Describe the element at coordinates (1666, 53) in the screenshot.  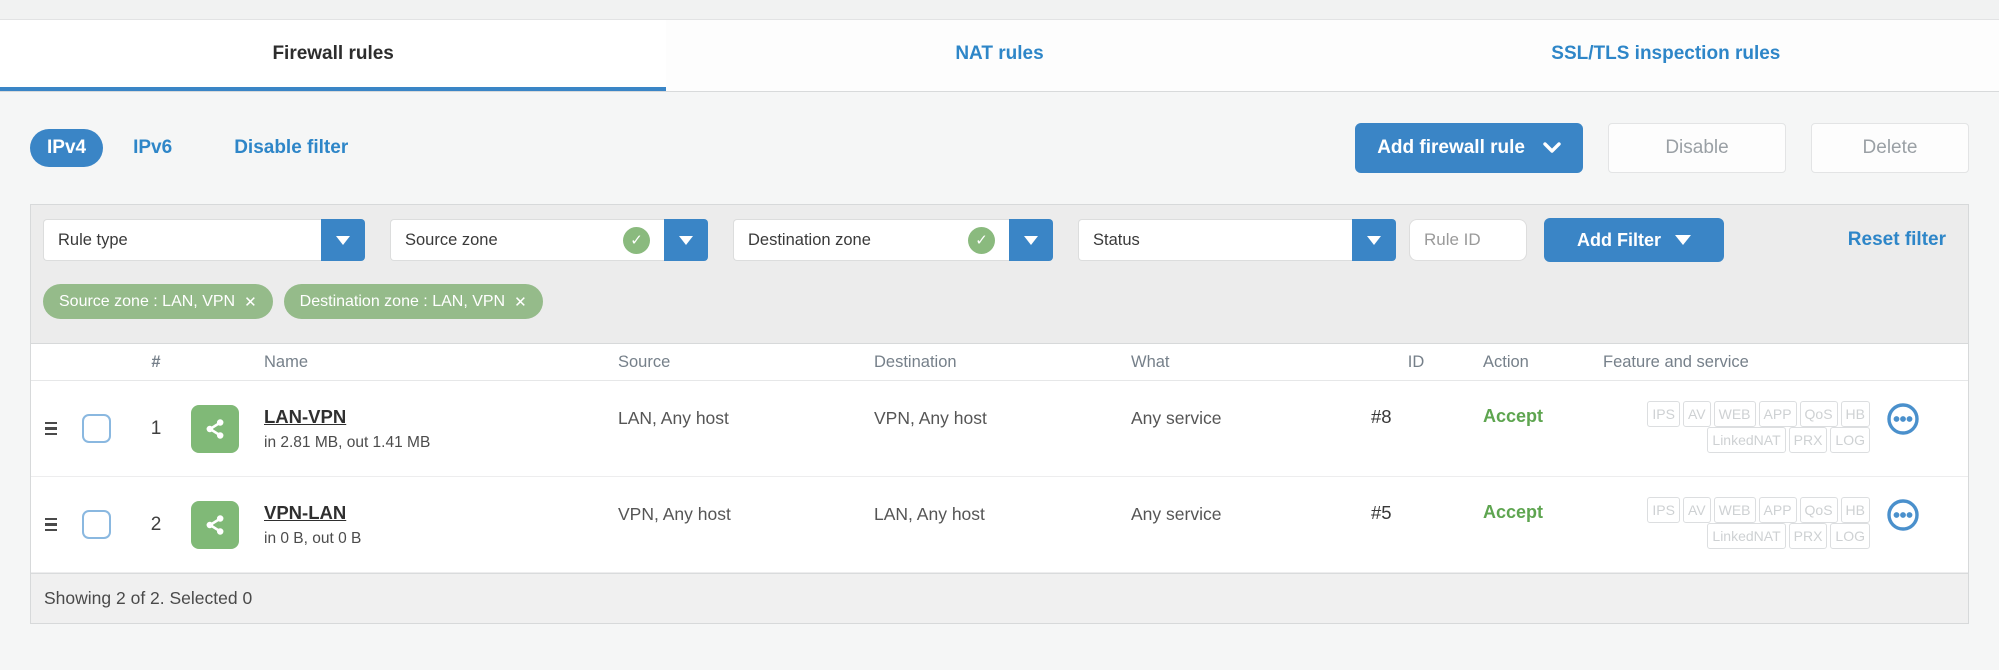
I see `tab-label: SSL/TLS inspection rules` at that location.